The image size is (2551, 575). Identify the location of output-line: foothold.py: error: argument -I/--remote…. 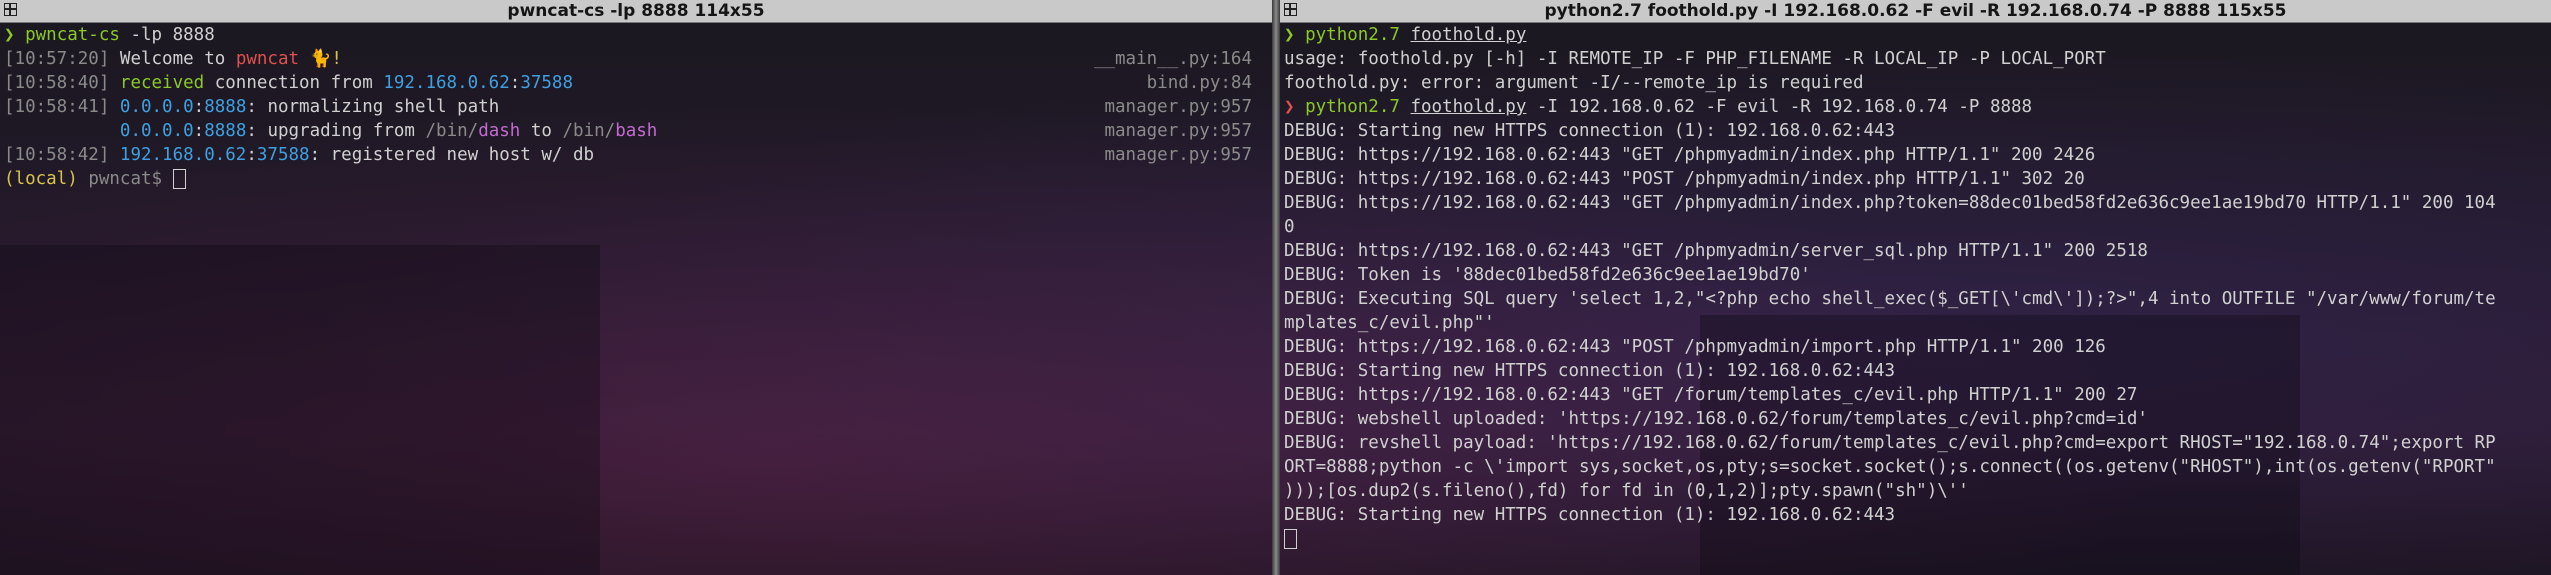
(1574, 83).